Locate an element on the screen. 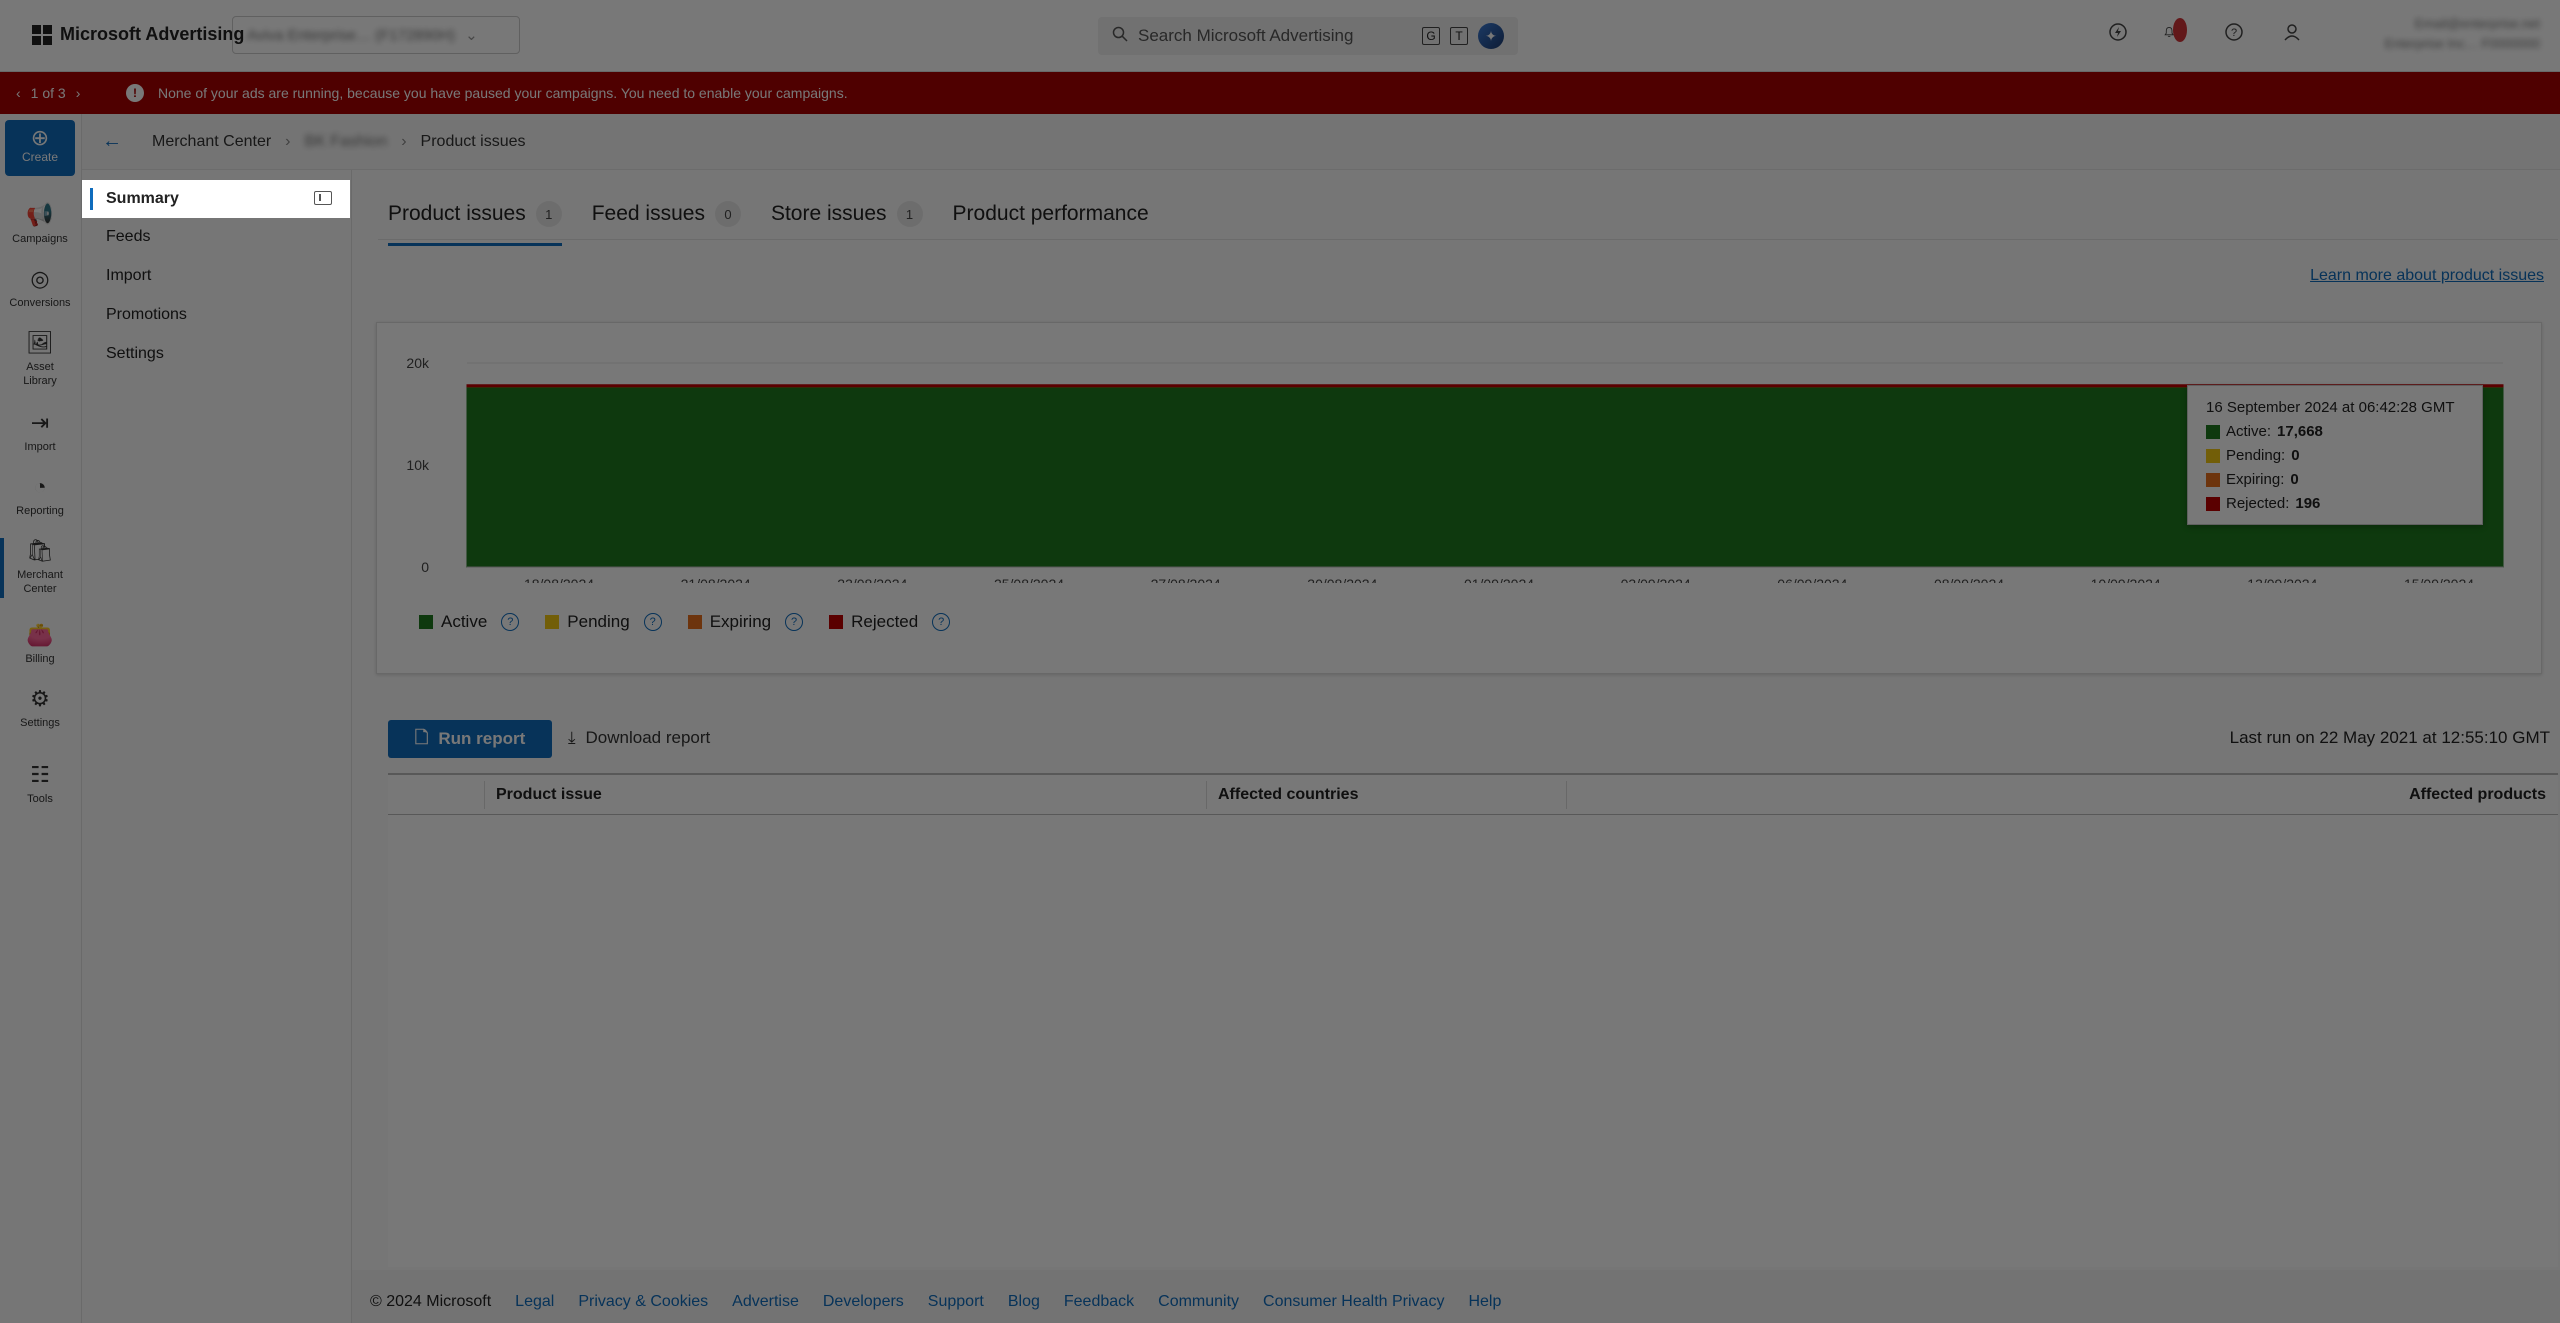 This screenshot has height=1323, width=2560. x-tick-label: 27/08/2024 is located at coordinates (1186, 579).